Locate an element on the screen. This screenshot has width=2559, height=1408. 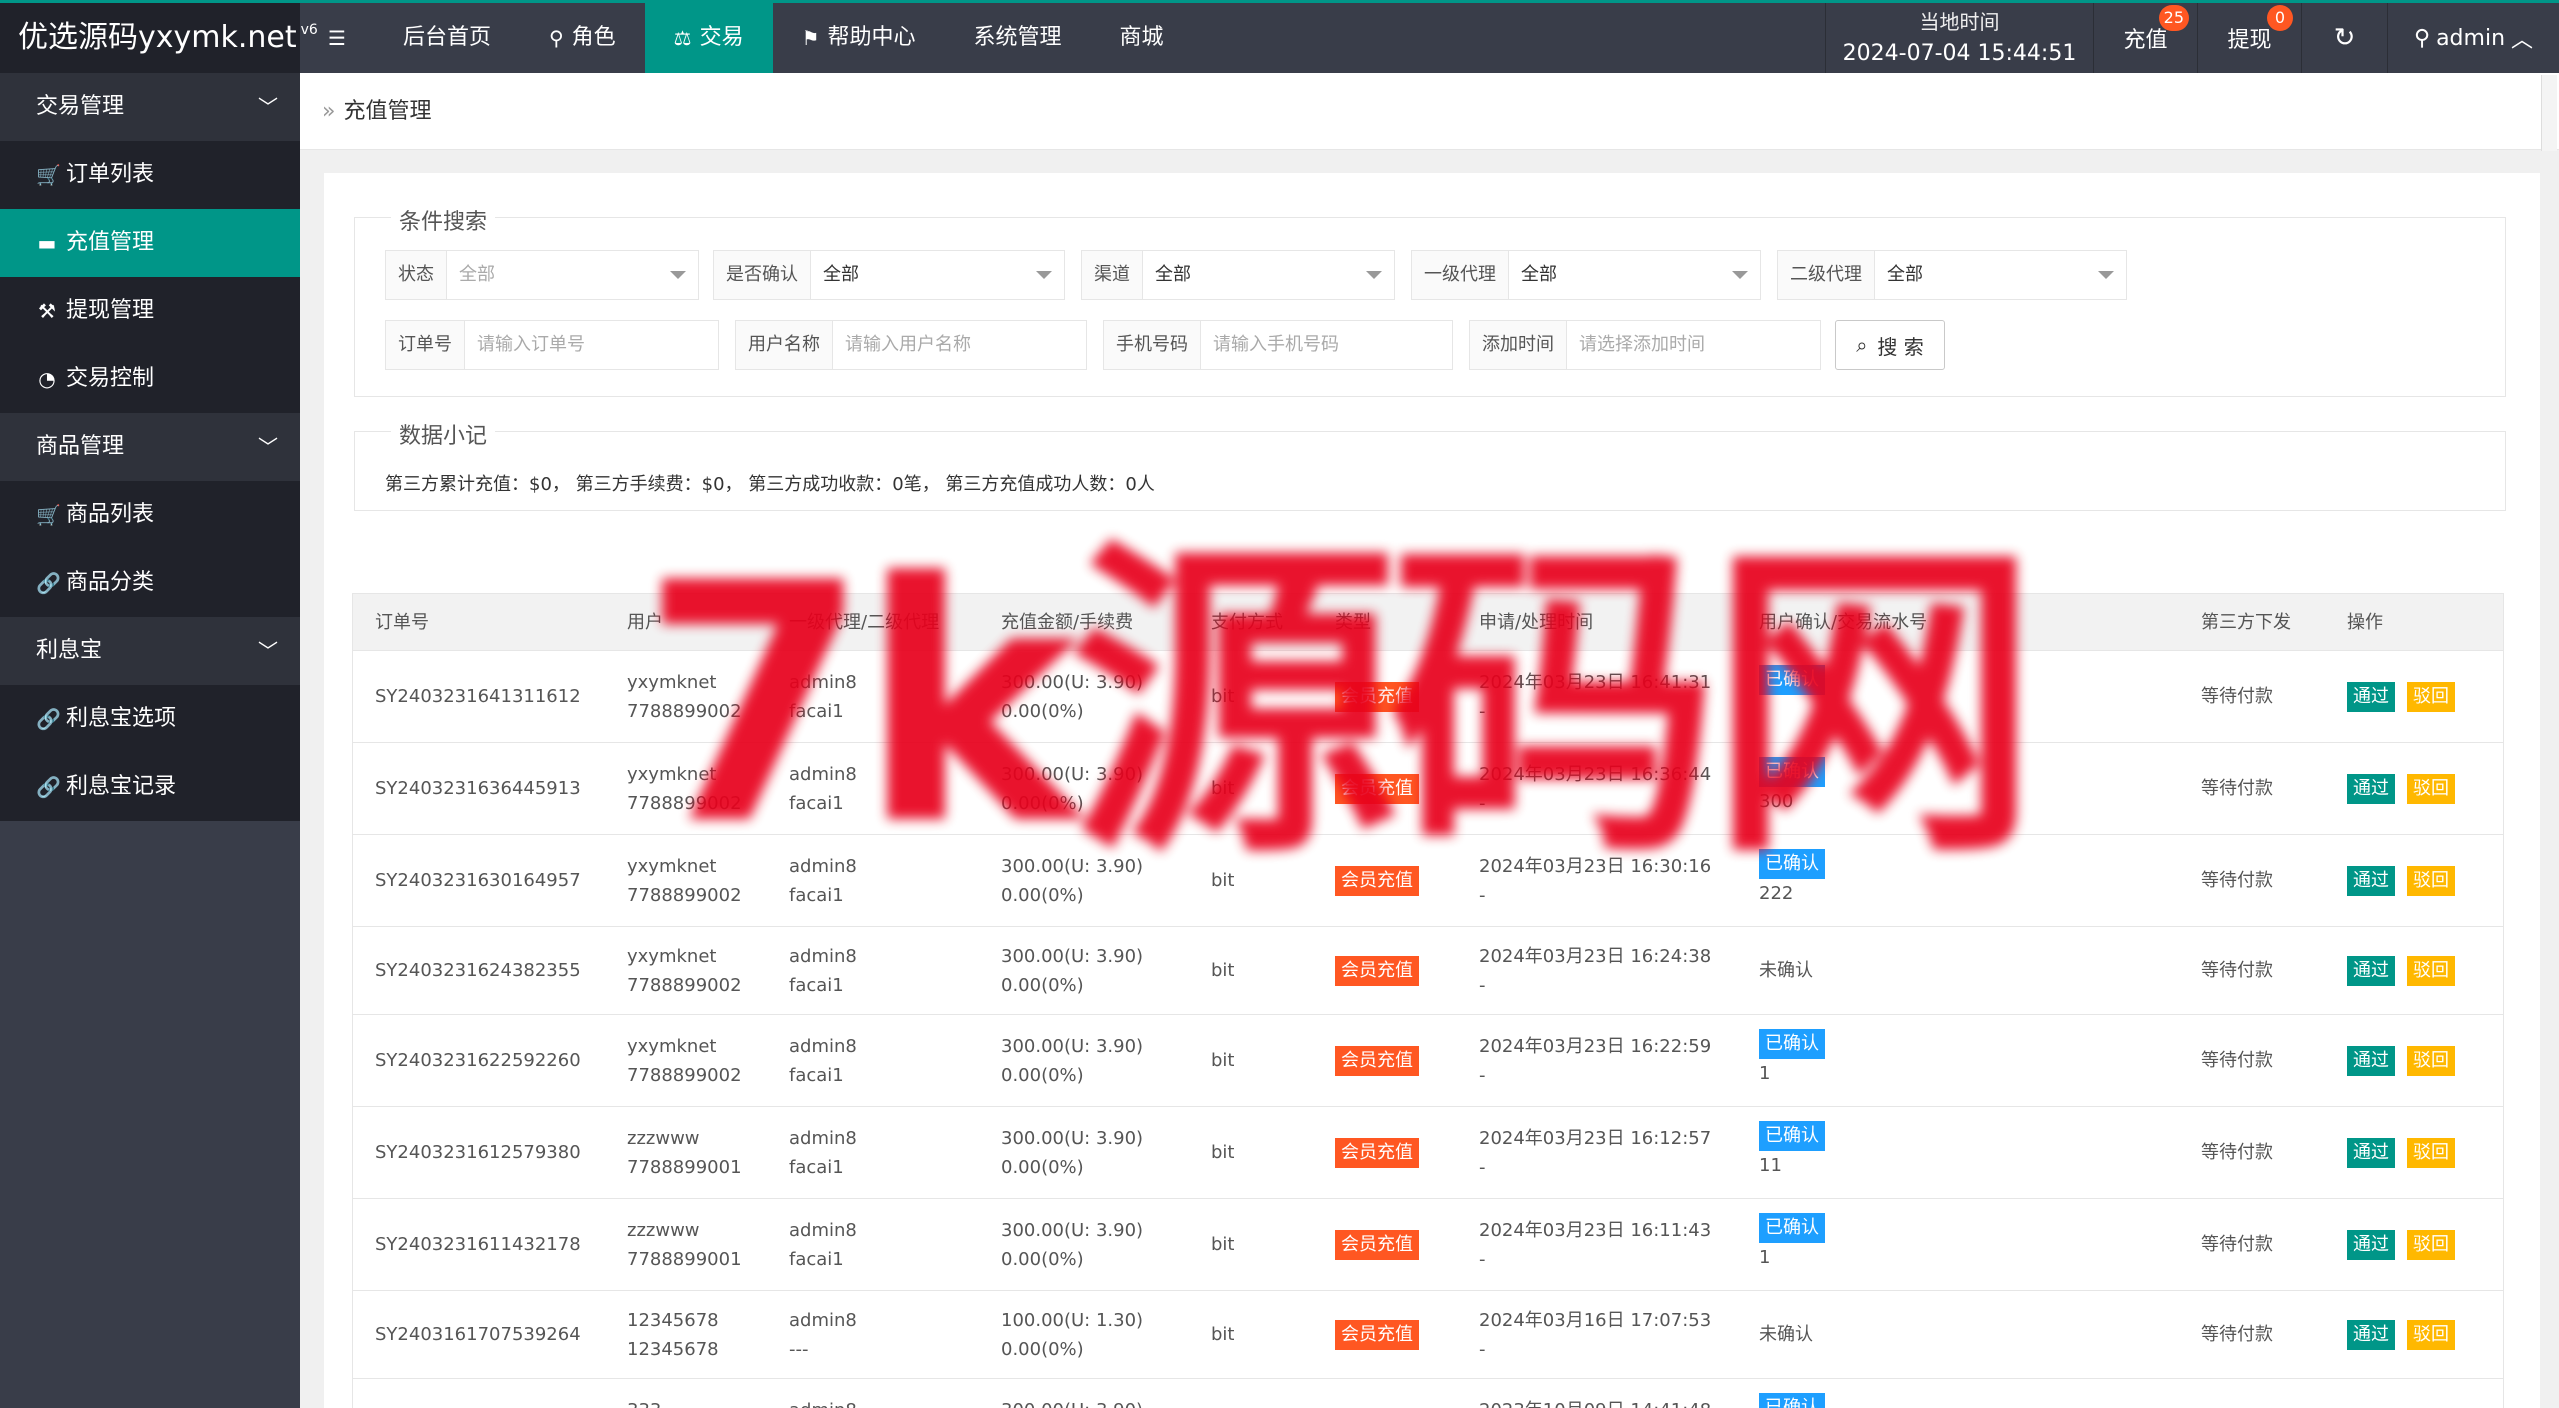
user-menu: ⚲ admin ︿ is located at coordinates (2473, 38).